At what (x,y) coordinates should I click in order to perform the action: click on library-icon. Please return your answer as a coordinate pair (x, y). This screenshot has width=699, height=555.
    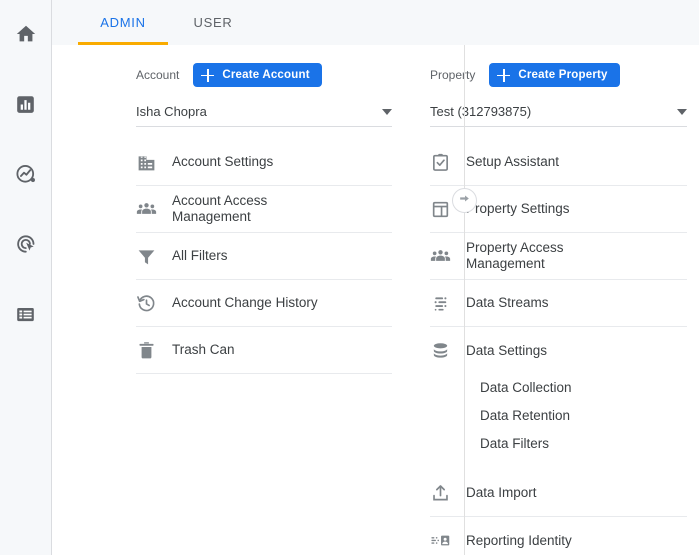
    Looking at the image, I should click on (25, 314).